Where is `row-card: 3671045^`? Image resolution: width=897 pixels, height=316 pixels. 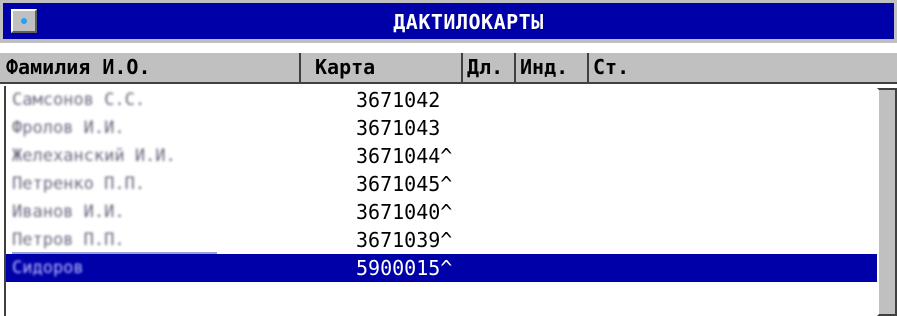
row-card: 3671045^ is located at coordinates (404, 184).